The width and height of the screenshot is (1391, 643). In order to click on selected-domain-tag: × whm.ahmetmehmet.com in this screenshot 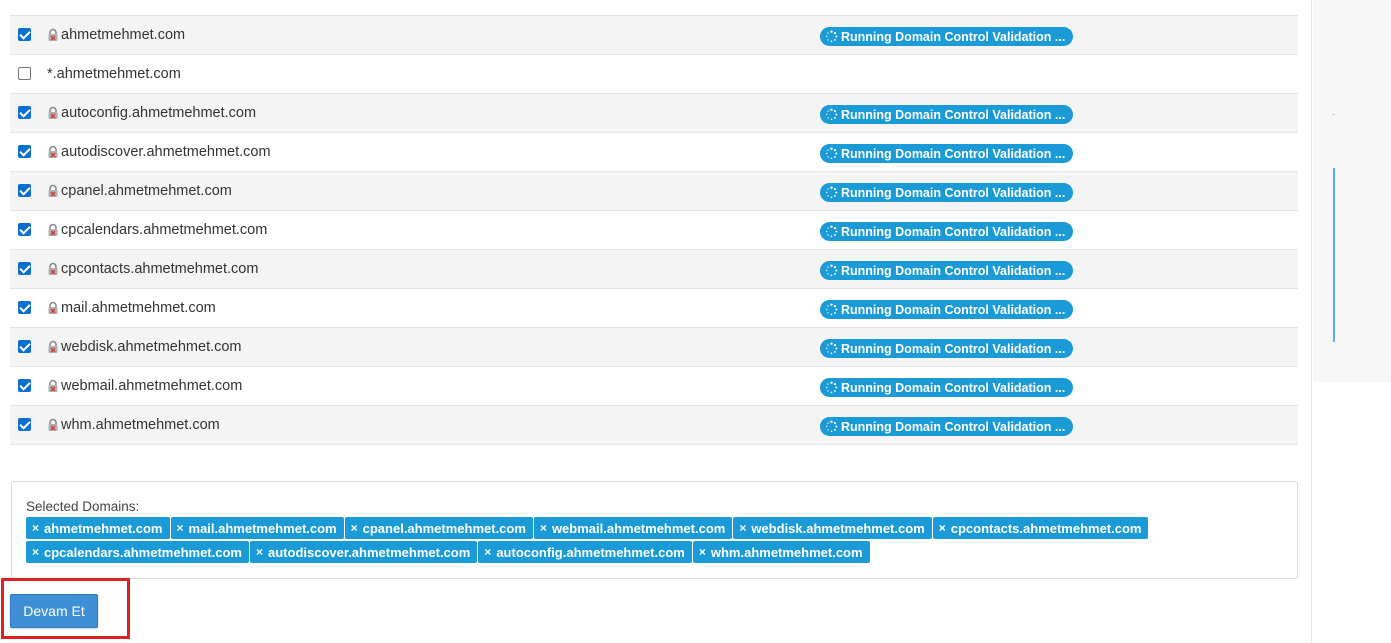, I will do `click(781, 552)`.